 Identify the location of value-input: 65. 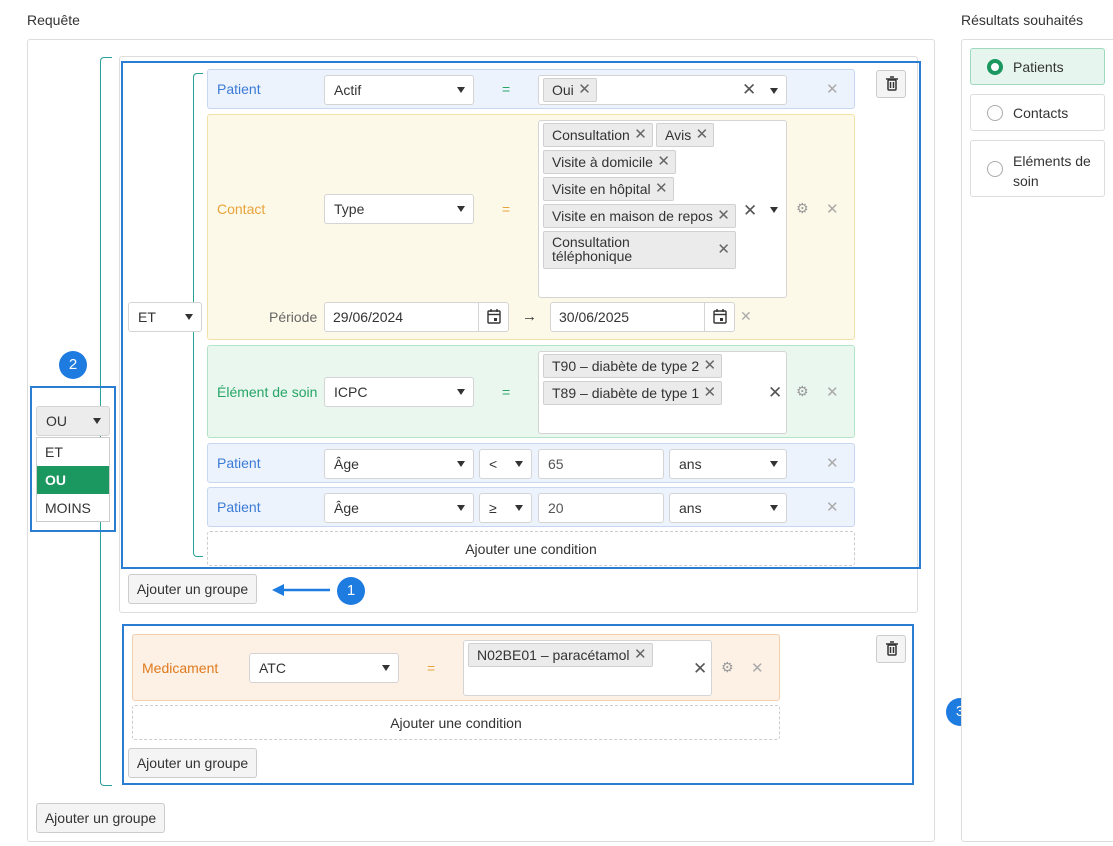
(601, 464).